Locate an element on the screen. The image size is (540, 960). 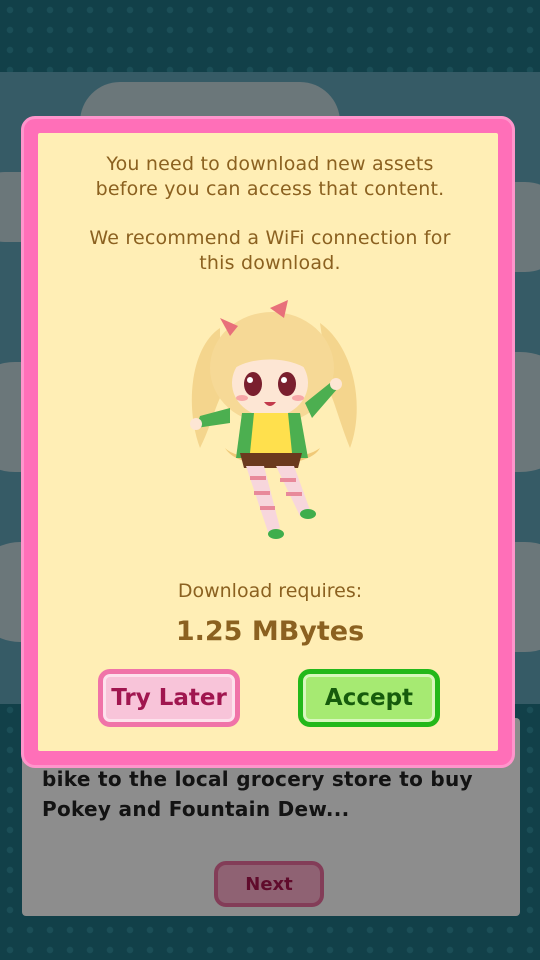
wifi-line: this download. is located at coordinates (270, 263).